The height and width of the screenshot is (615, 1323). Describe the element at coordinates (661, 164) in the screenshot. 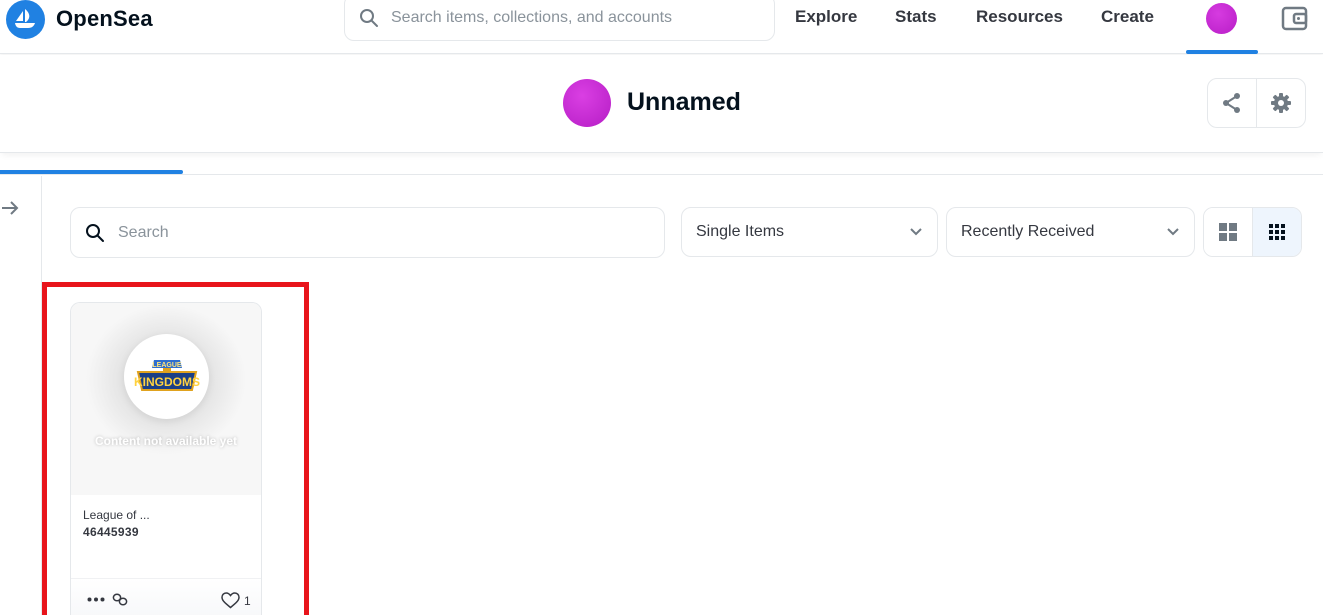

I see `profile-tabs` at that location.